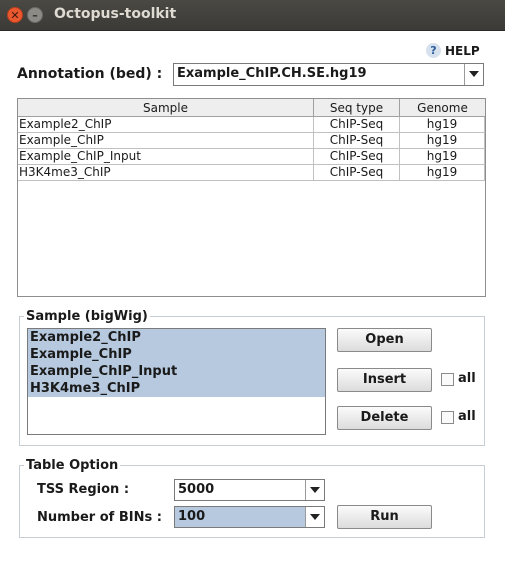  Describe the element at coordinates (384, 517) in the screenshot. I see `run-button: Run` at that location.